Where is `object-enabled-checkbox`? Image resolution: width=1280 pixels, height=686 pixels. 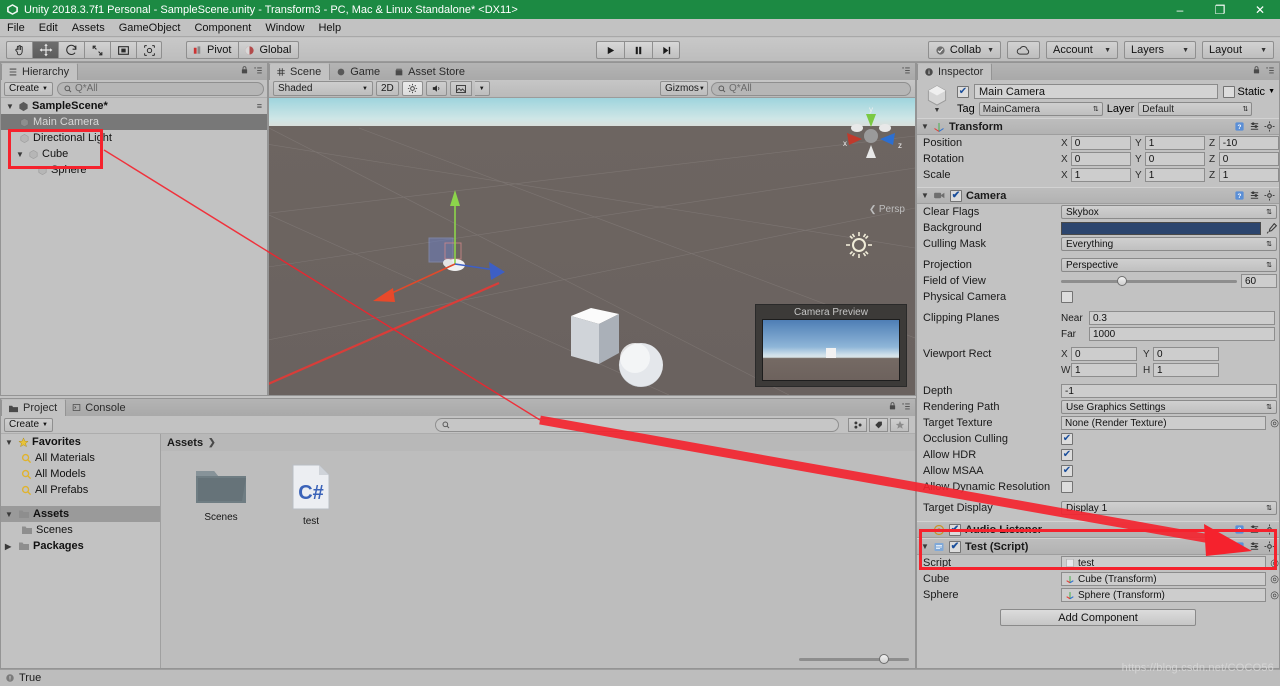
object-enabled-checkbox is located at coordinates (963, 91).